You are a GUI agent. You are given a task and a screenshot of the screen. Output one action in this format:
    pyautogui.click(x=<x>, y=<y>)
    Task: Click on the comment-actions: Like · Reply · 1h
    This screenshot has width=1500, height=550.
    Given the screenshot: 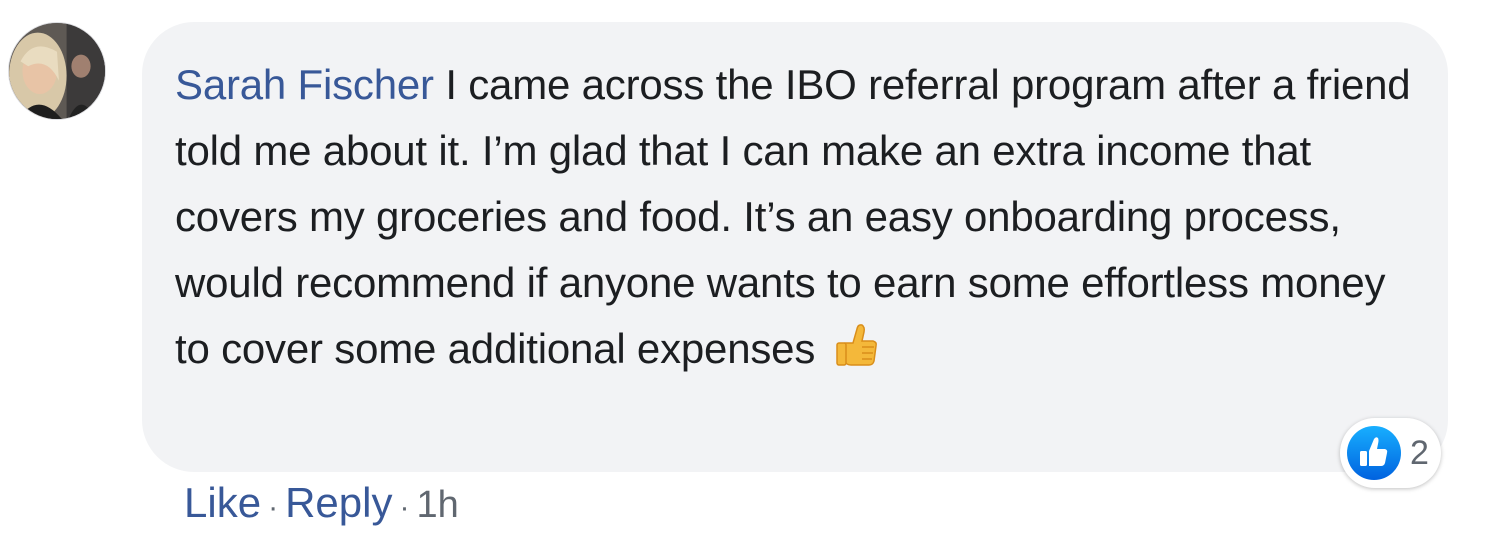 What is the action you would take?
    pyautogui.click(x=321, y=505)
    